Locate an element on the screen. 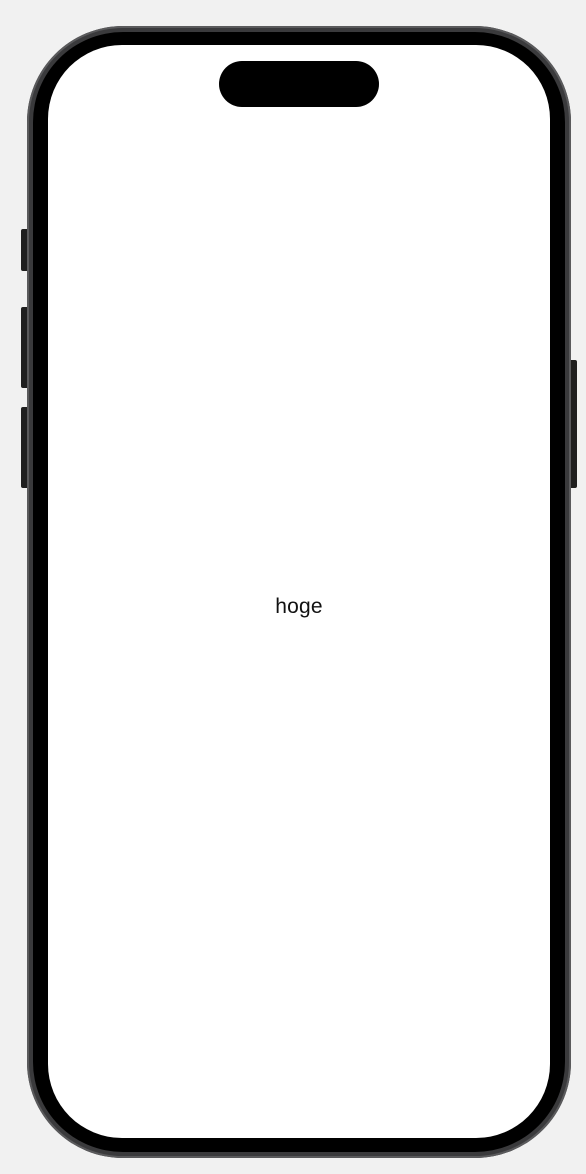 The height and width of the screenshot is (1174, 586). dynamic-island is located at coordinates (299, 84).